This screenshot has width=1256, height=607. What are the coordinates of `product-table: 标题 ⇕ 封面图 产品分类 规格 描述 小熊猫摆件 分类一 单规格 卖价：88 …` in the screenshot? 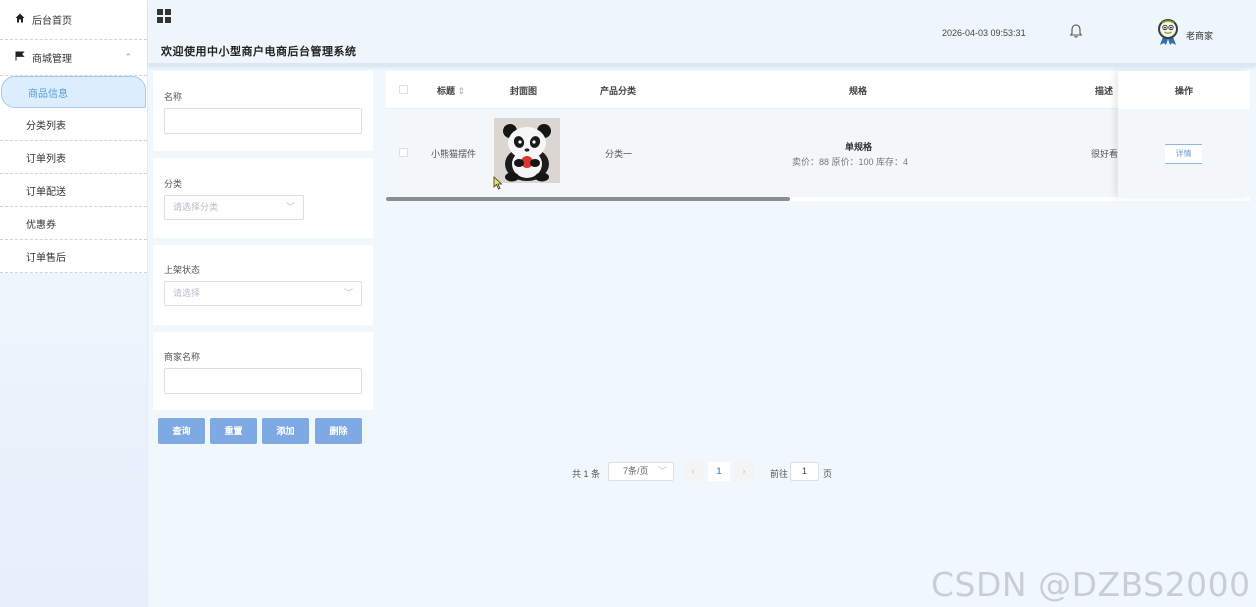 It's located at (818, 136).